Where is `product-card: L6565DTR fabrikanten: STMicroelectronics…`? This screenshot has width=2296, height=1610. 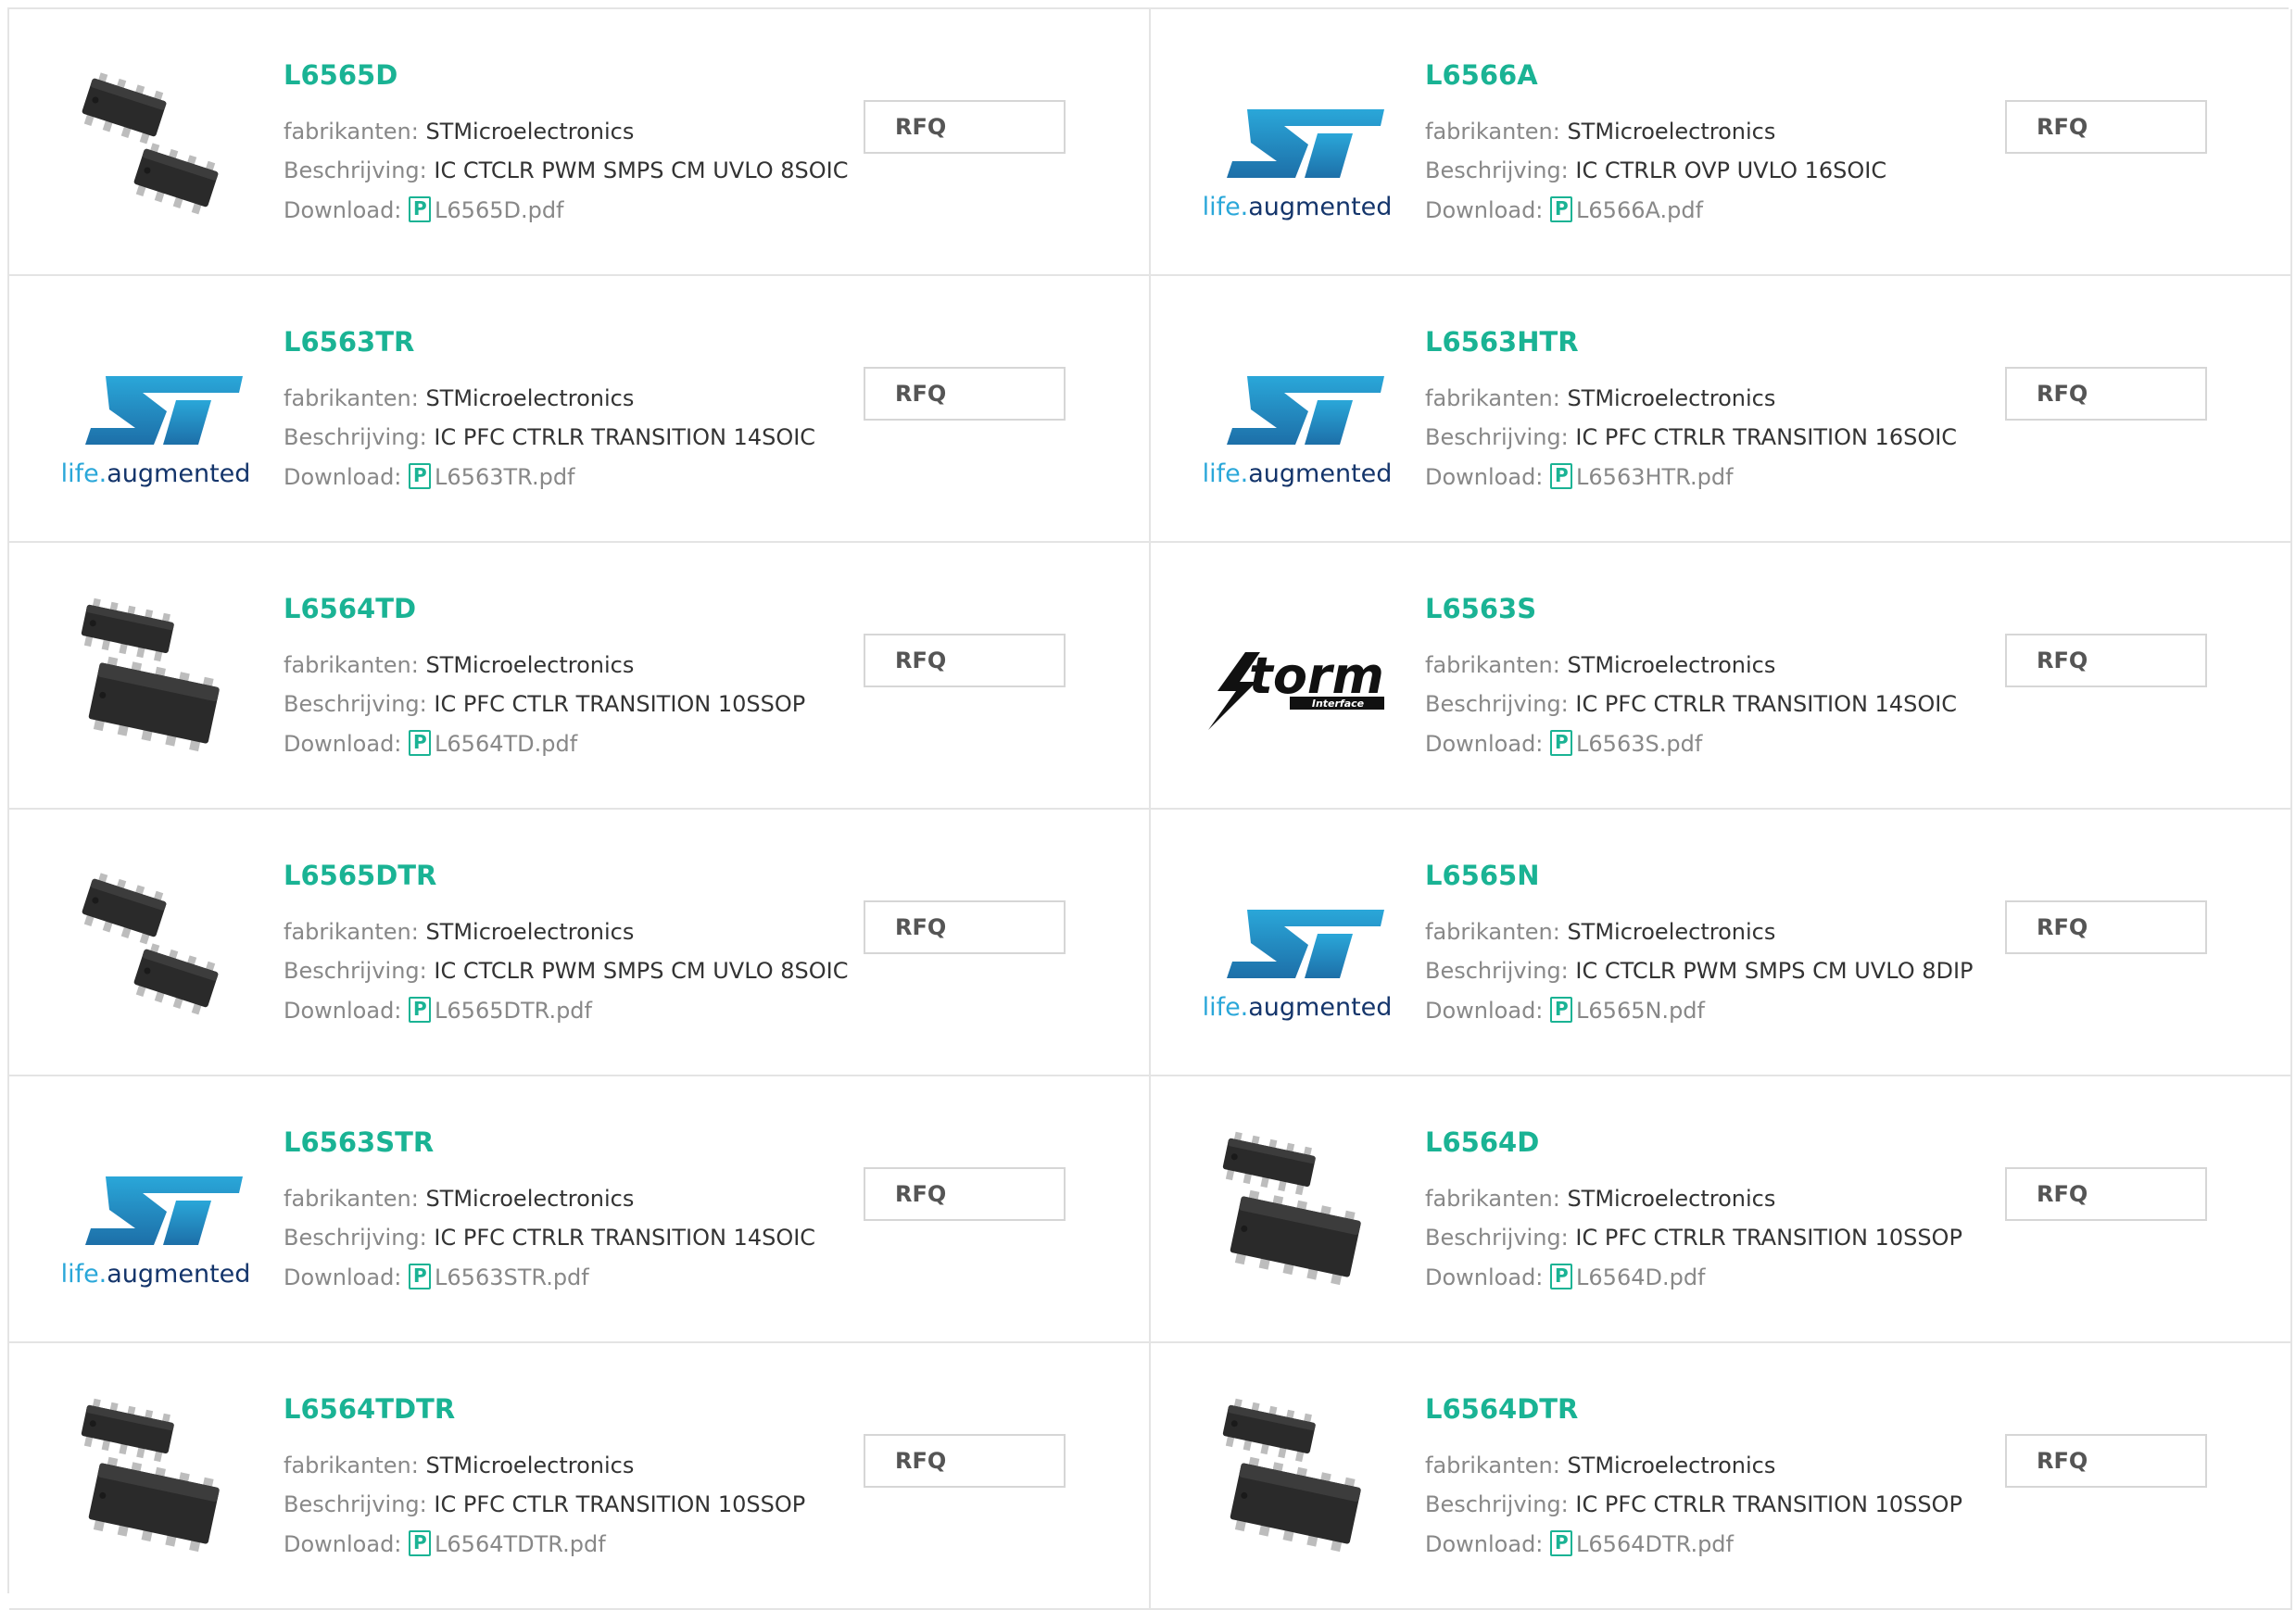 product-card: L6565DTR fabrikanten: STMicroelectronics… is located at coordinates (580, 943).